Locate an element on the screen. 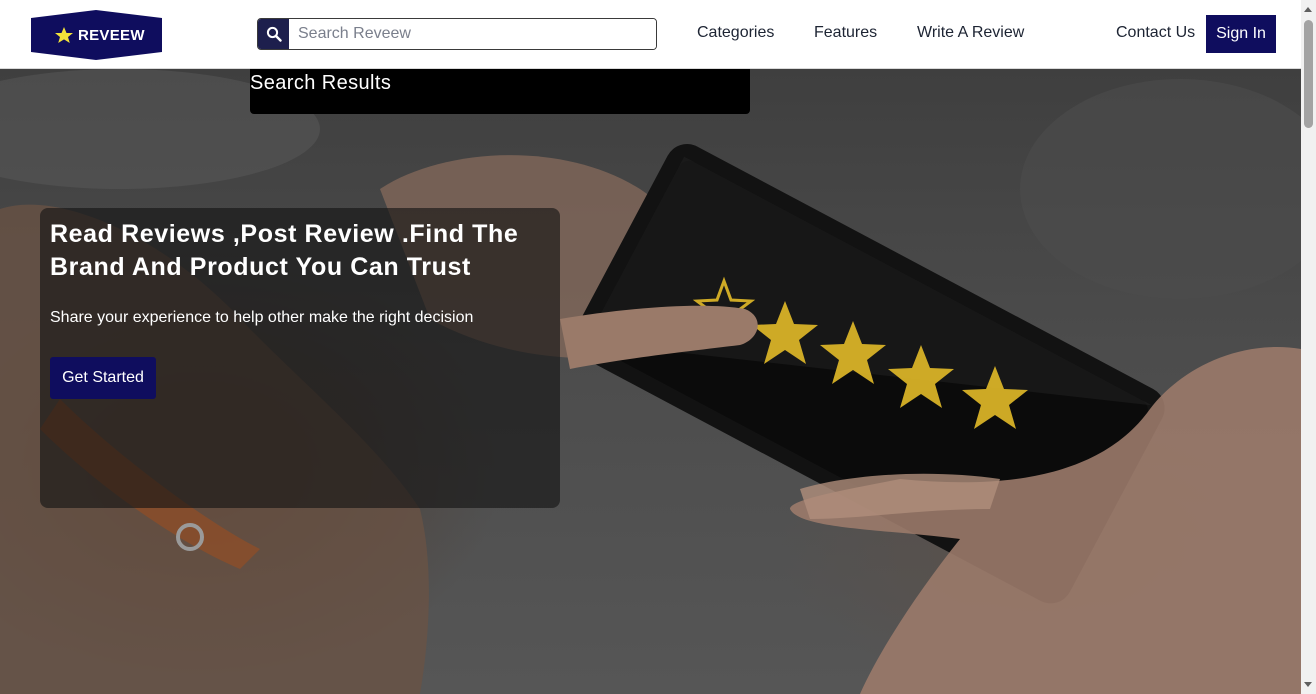 The width and height of the screenshot is (1316, 694). scroll-thumb is located at coordinates (1308, 74).